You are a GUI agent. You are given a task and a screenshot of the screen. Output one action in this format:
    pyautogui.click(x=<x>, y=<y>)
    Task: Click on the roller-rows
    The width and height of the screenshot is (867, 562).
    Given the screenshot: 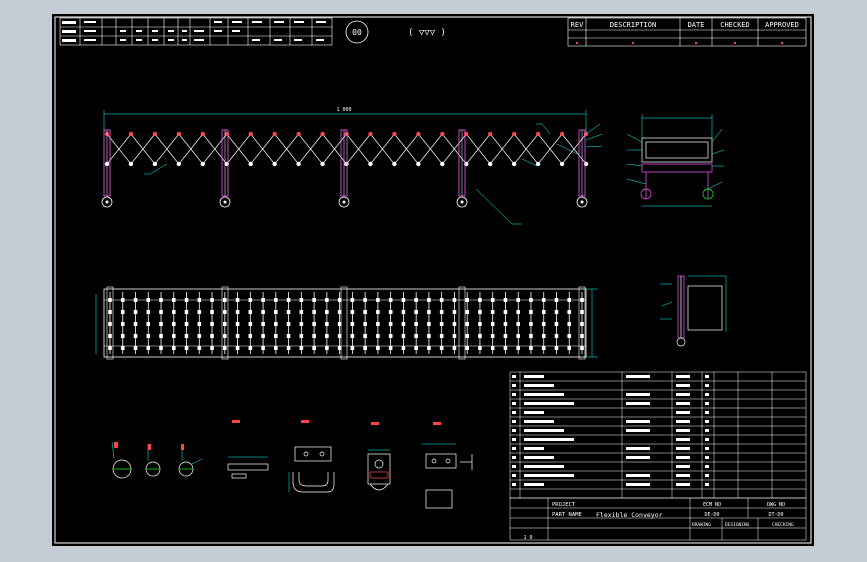 What is the action you would take?
    pyautogui.click(x=345, y=323)
    